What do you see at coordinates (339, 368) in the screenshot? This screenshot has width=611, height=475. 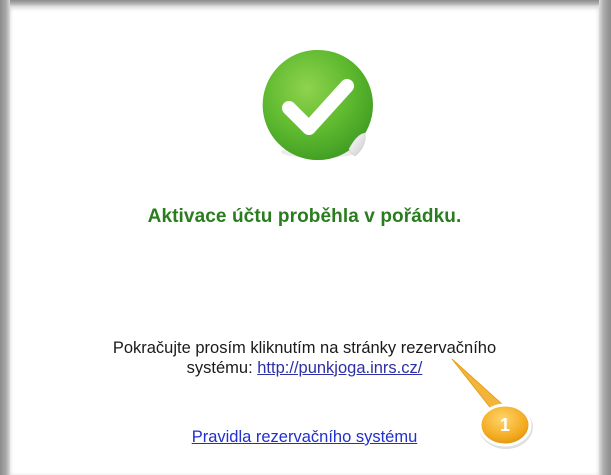 I see `reservation-site-link: http://punkjoga.inrs.cz/` at bounding box center [339, 368].